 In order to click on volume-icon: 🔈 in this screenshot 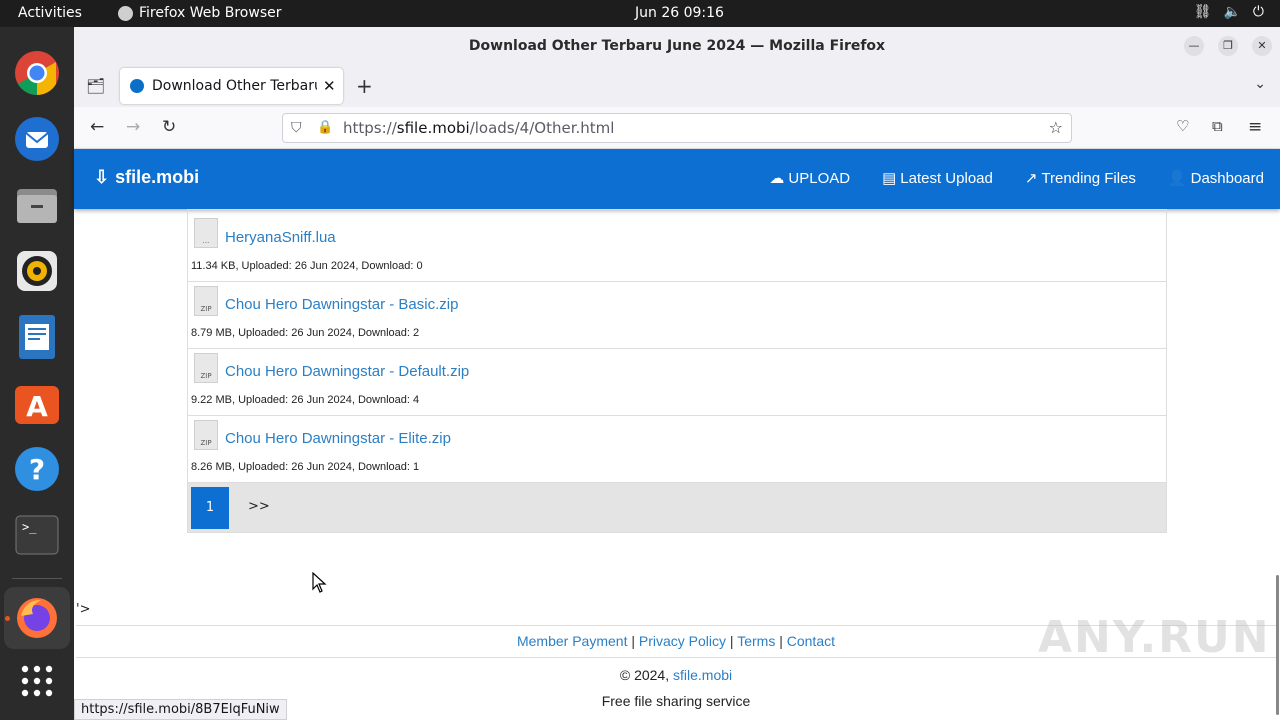, I will do `click(1232, 12)`.